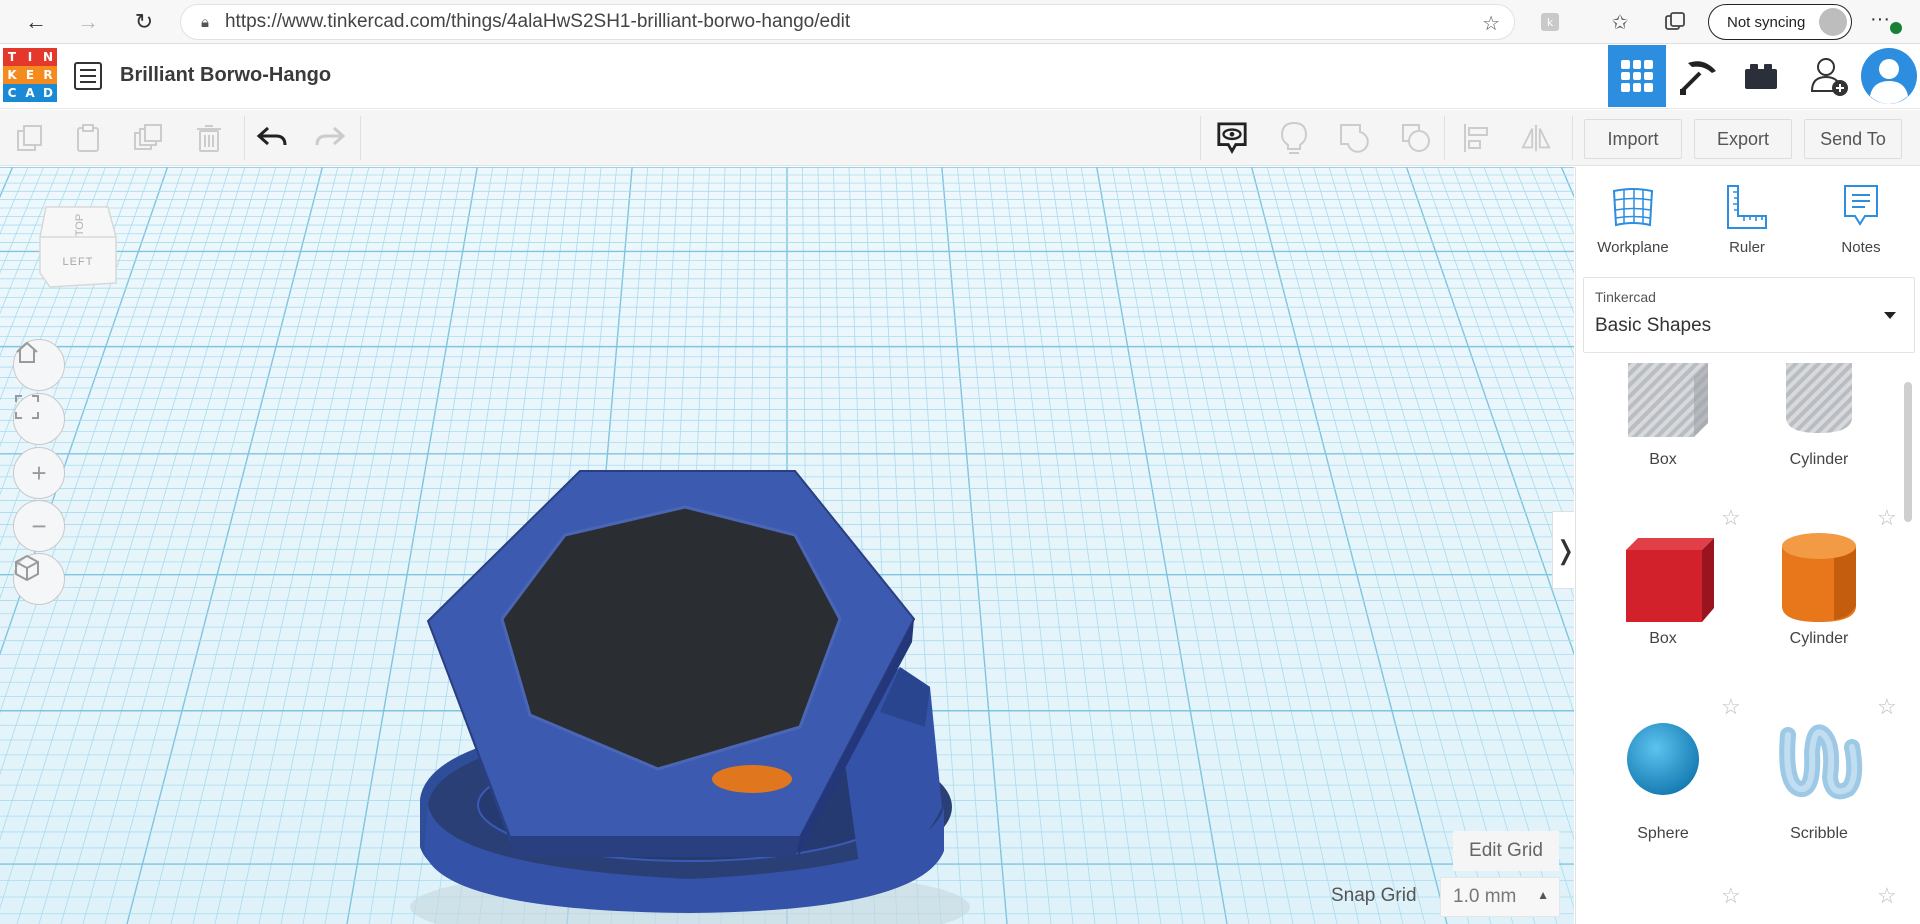 Image resolution: width=1920 pixels, height=924 pixels. I want to click on export-button: Export, so click(1743, 139).